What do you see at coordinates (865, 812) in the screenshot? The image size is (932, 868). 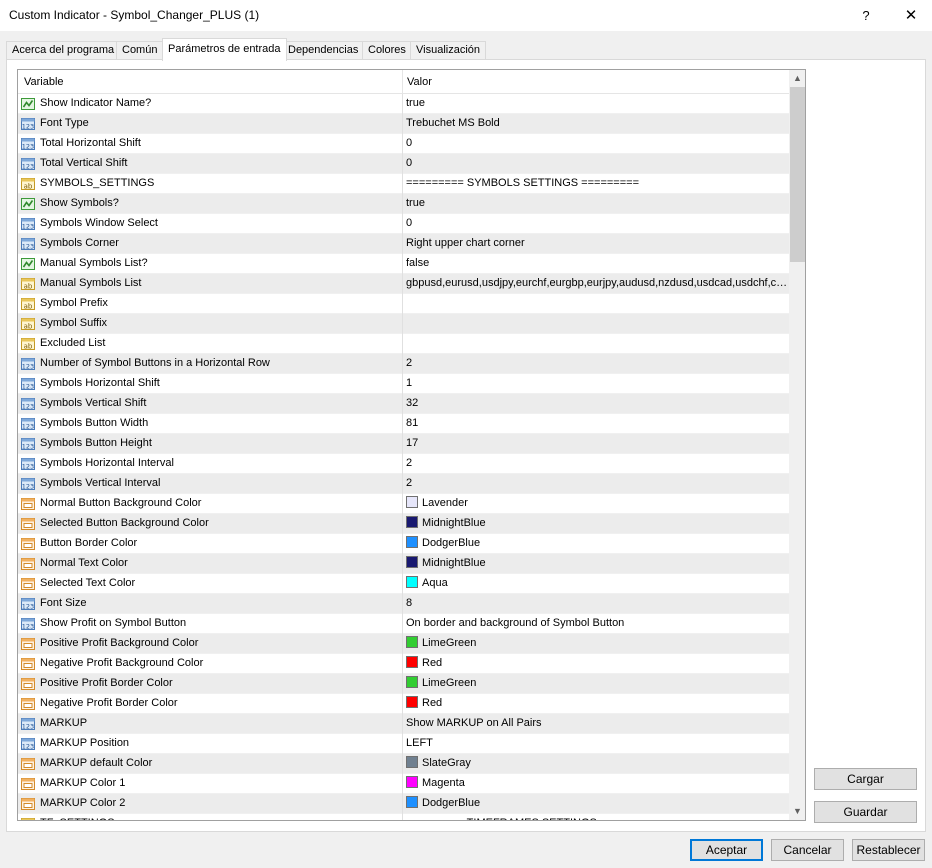 I see `save-button: Guardar` at bounding box center [865, 812].